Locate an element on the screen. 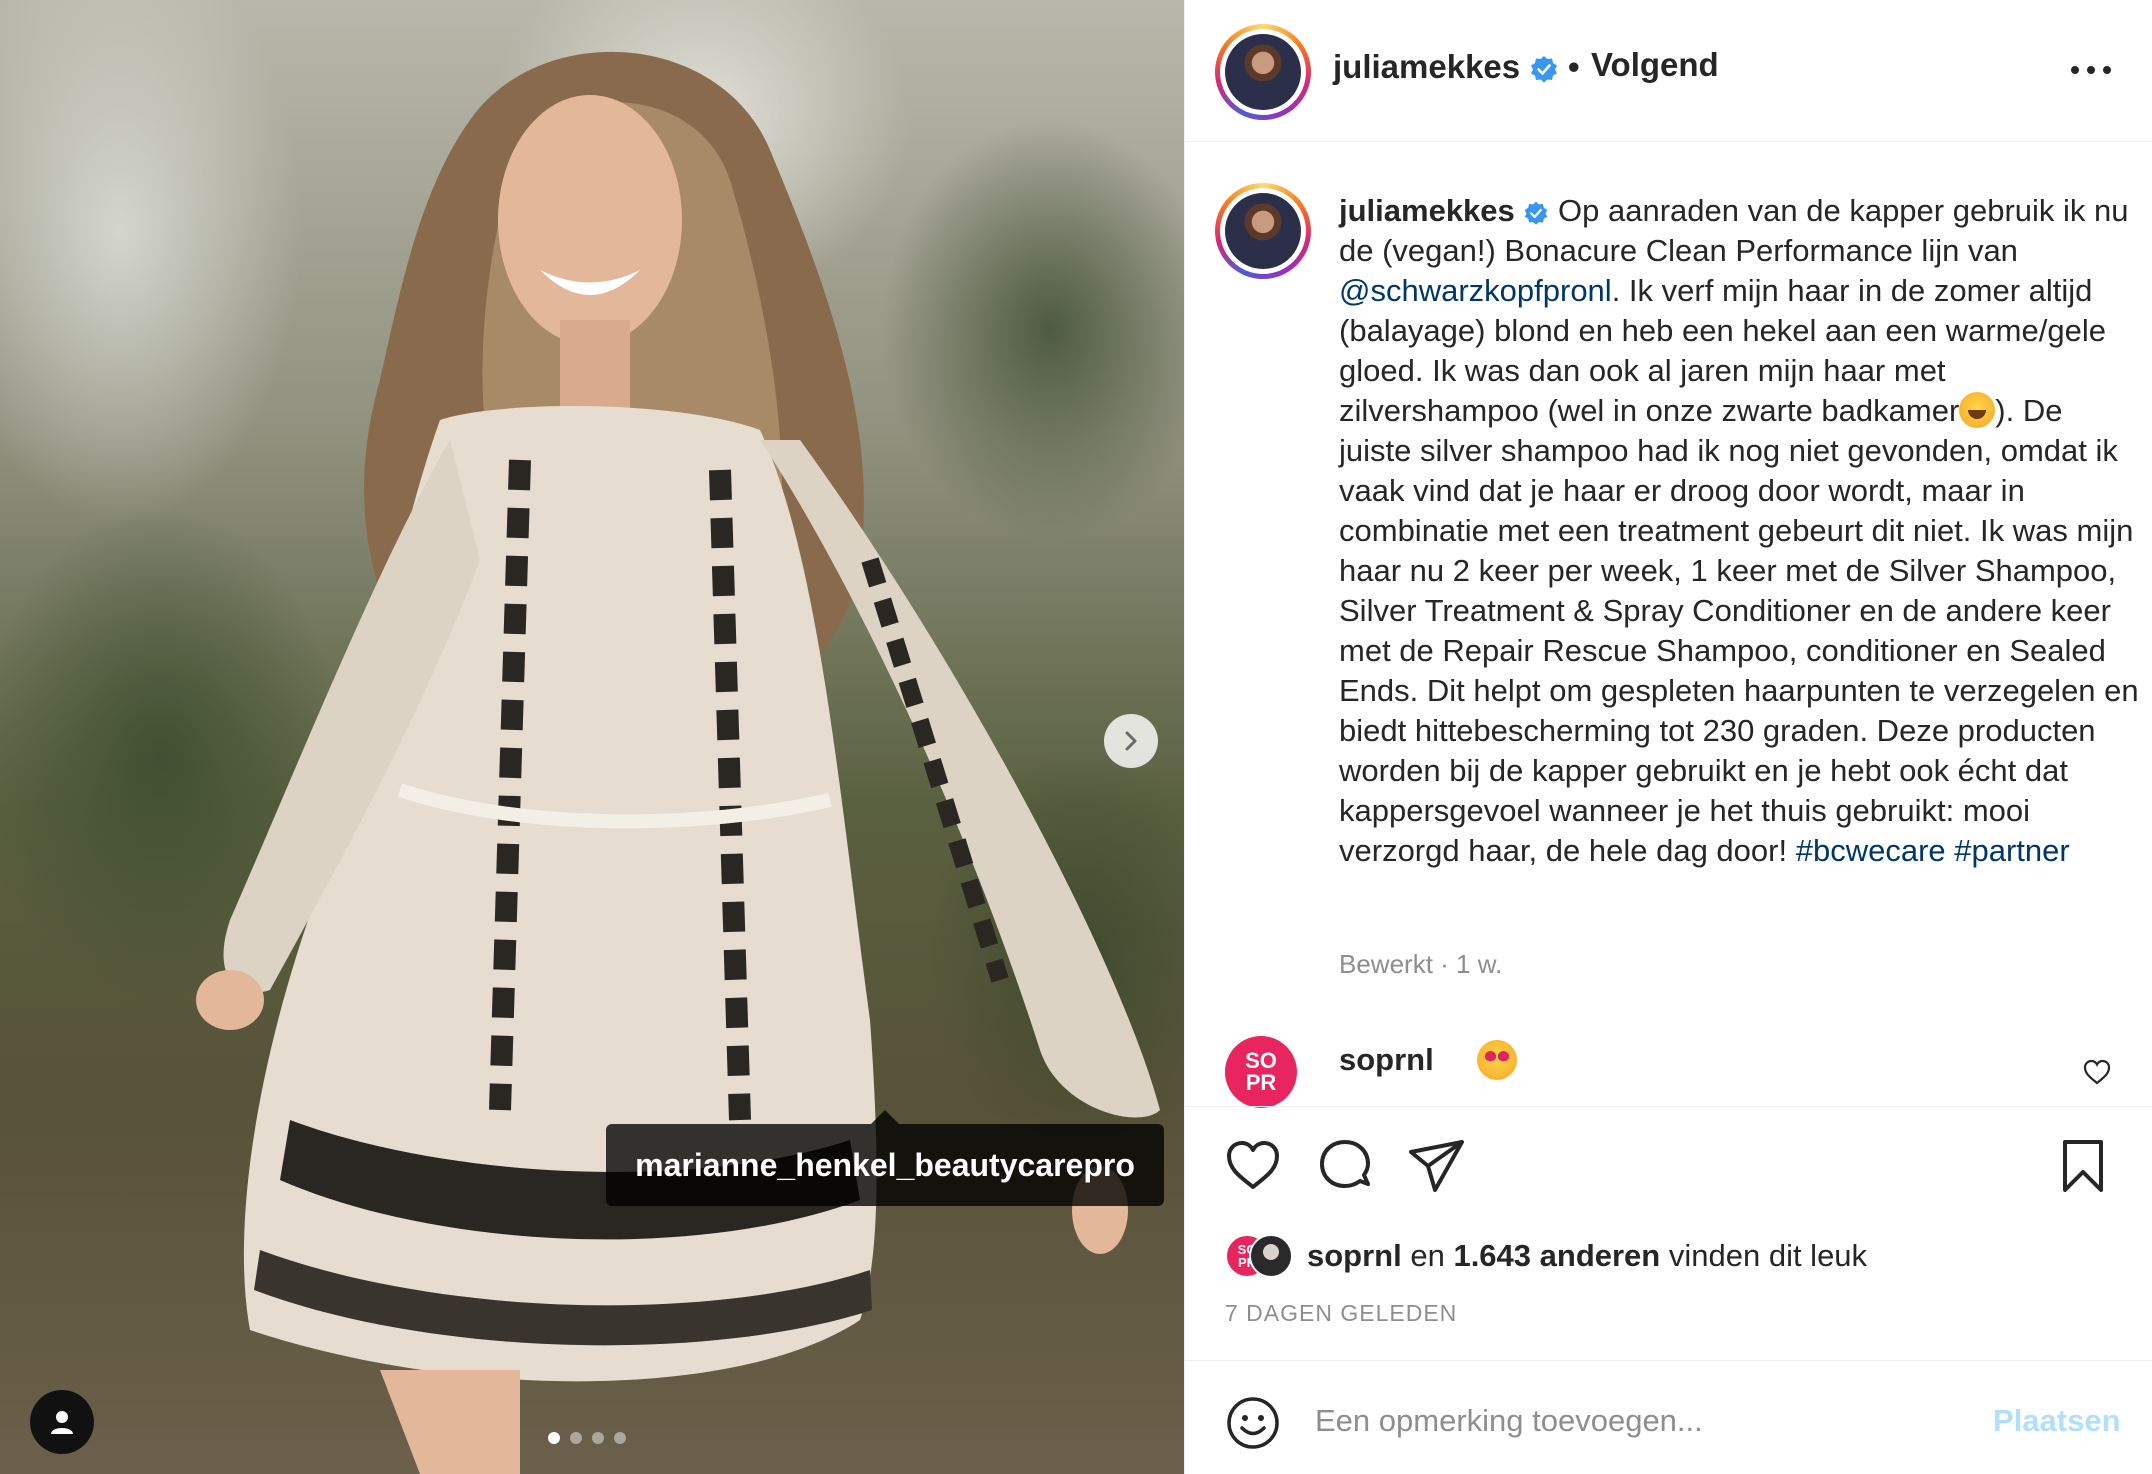  likes-text: soprnl en 1.643 anderen vinden dit leuk is located at coordinates (1587, 1256).